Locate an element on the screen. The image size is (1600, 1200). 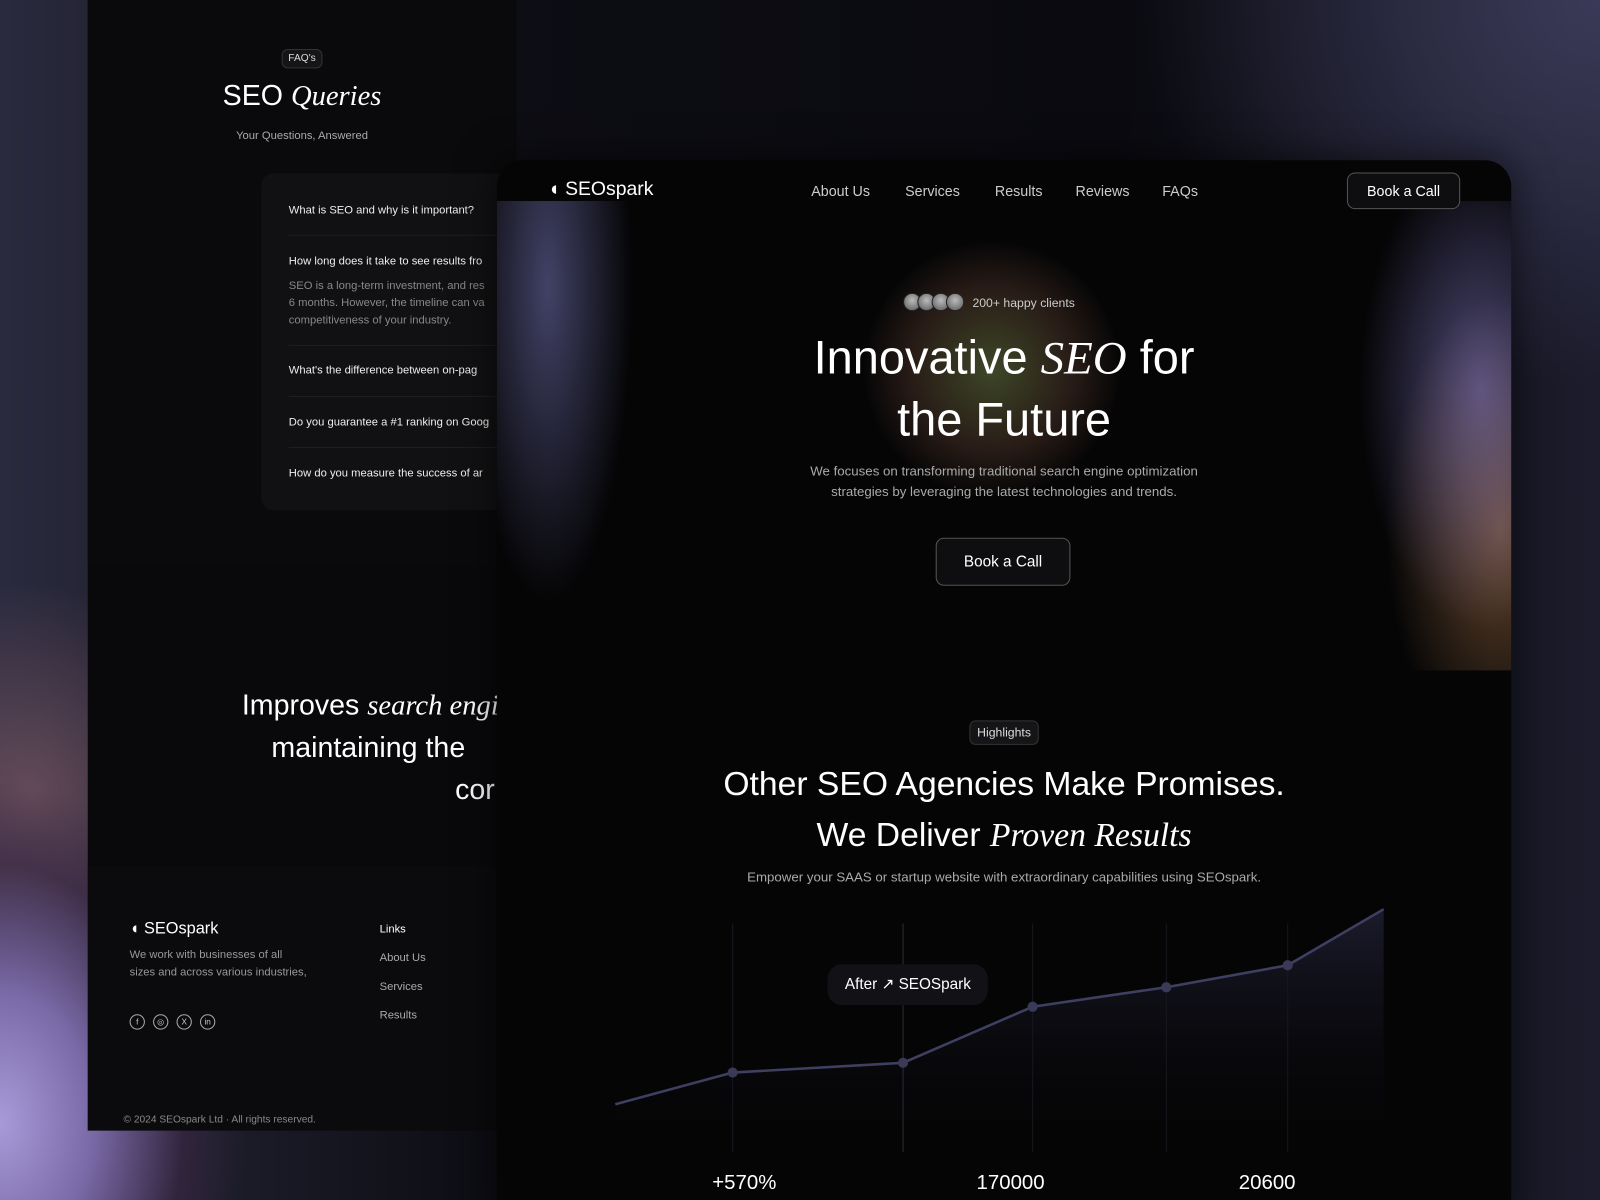
links-heading: Links is located at coordinates (392, 929).